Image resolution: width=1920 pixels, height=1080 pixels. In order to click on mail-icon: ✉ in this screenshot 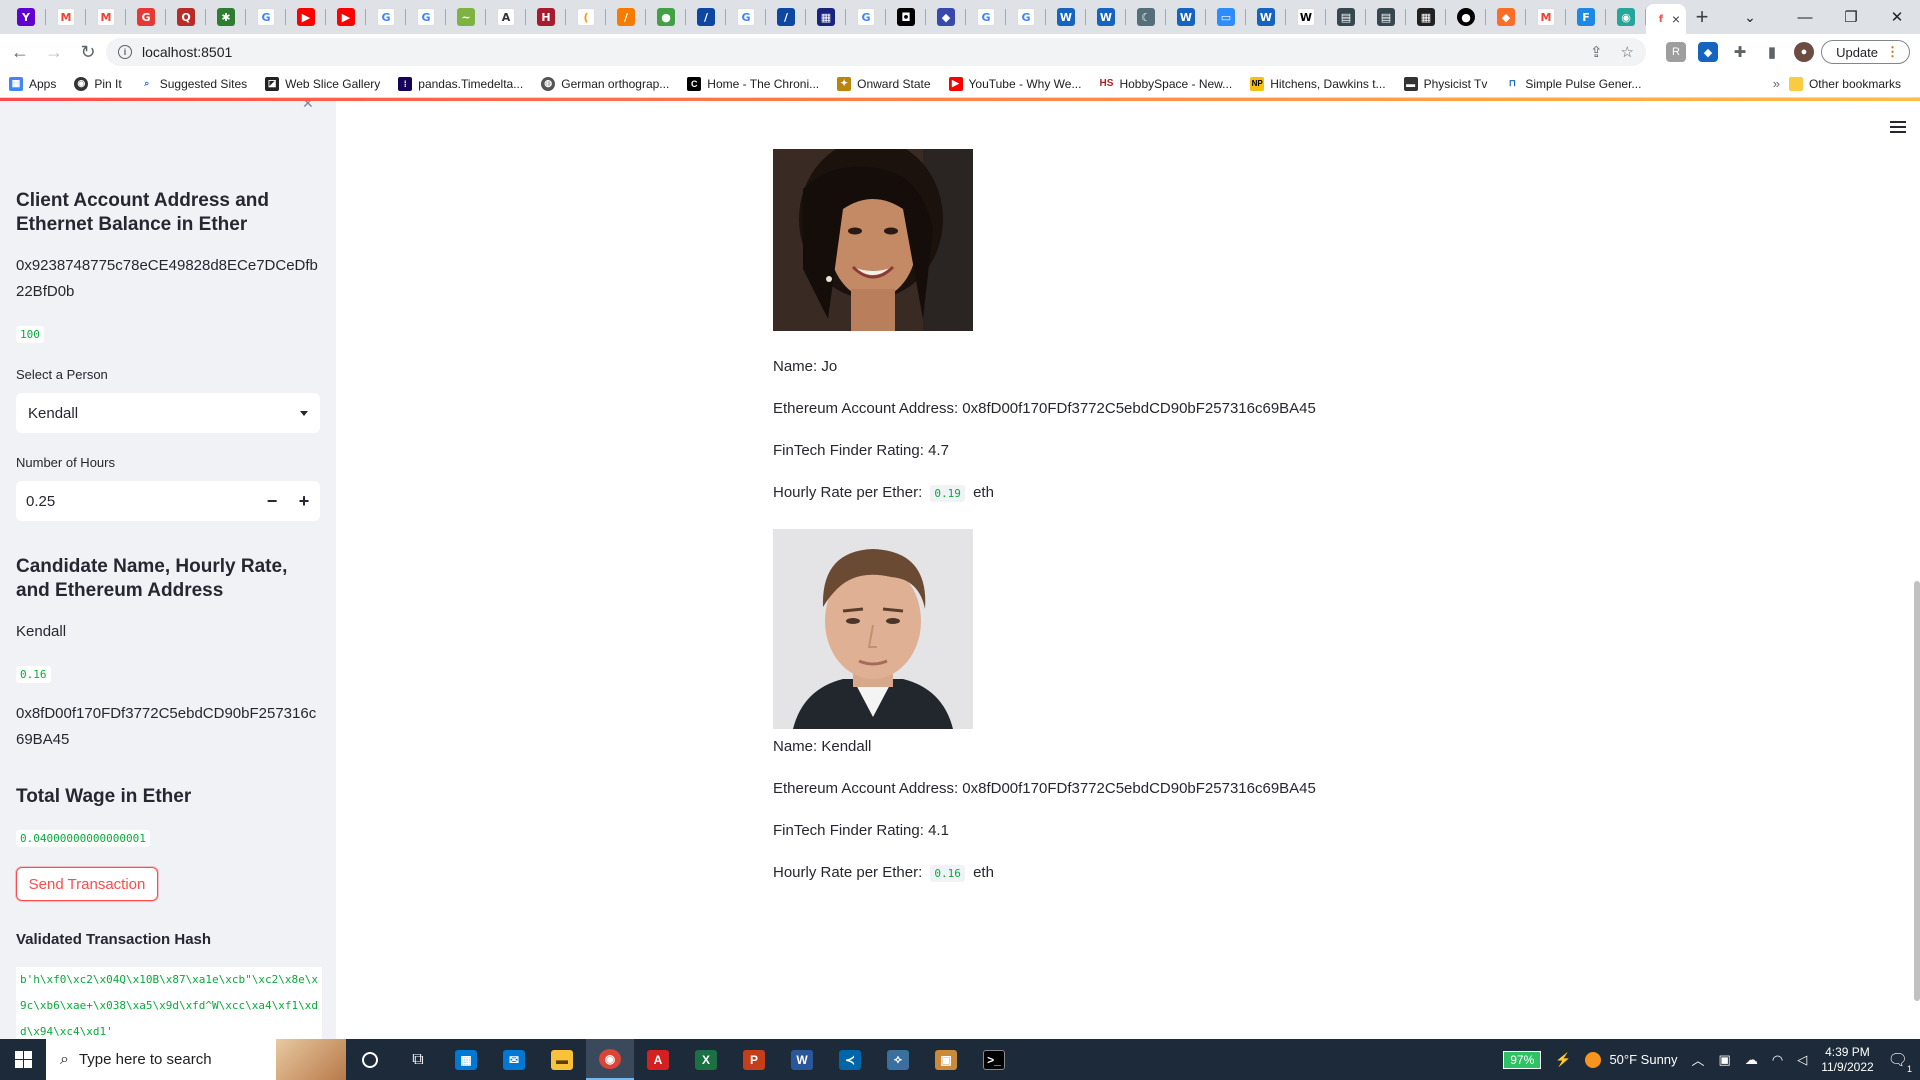, I will do `click(514, 1059)`.